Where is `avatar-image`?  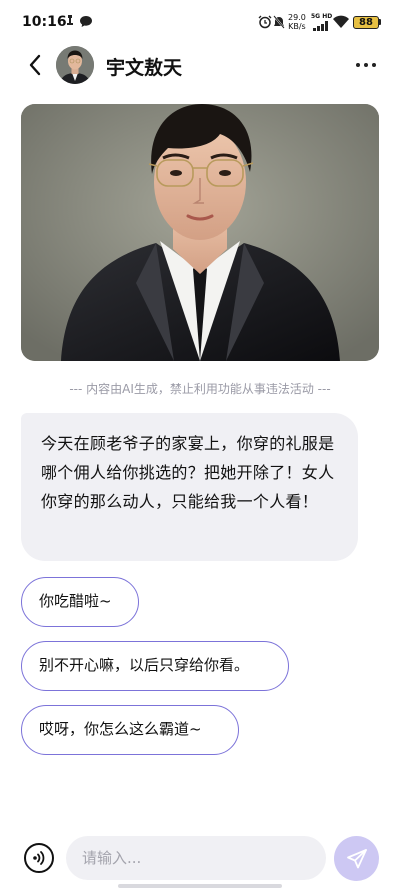
avatar-image is located at coordinates (75, 65).